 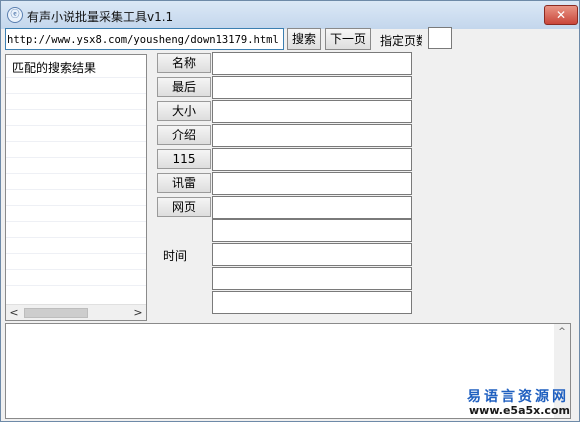 What do you see at coordinates (312, 135) in the screenshot?
I see `intro-field` at bounding box center [312, 135].